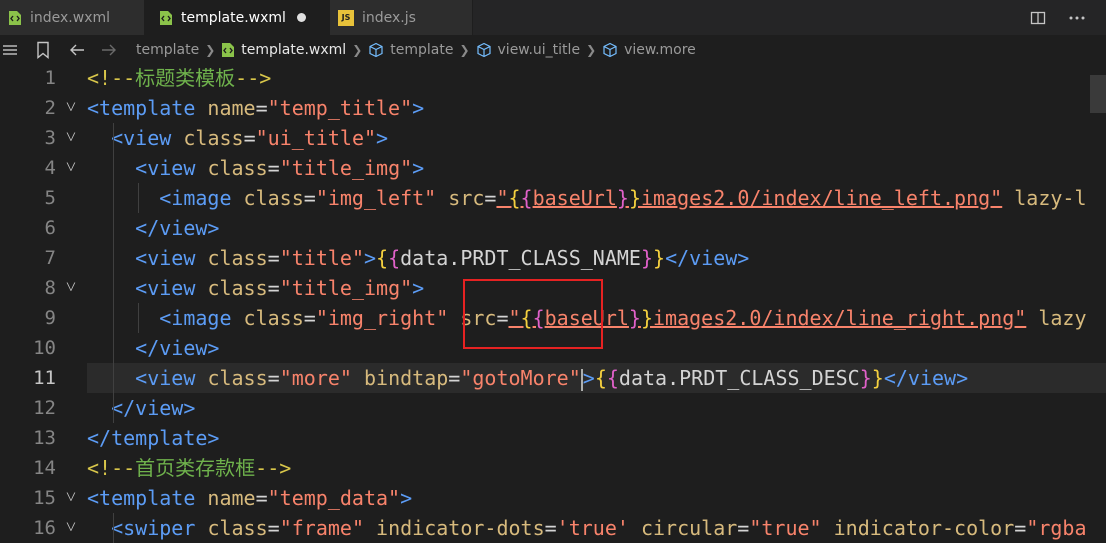 This screenshot has height=543, width=1106. I want to click on menu-icon, so click(11, 50).